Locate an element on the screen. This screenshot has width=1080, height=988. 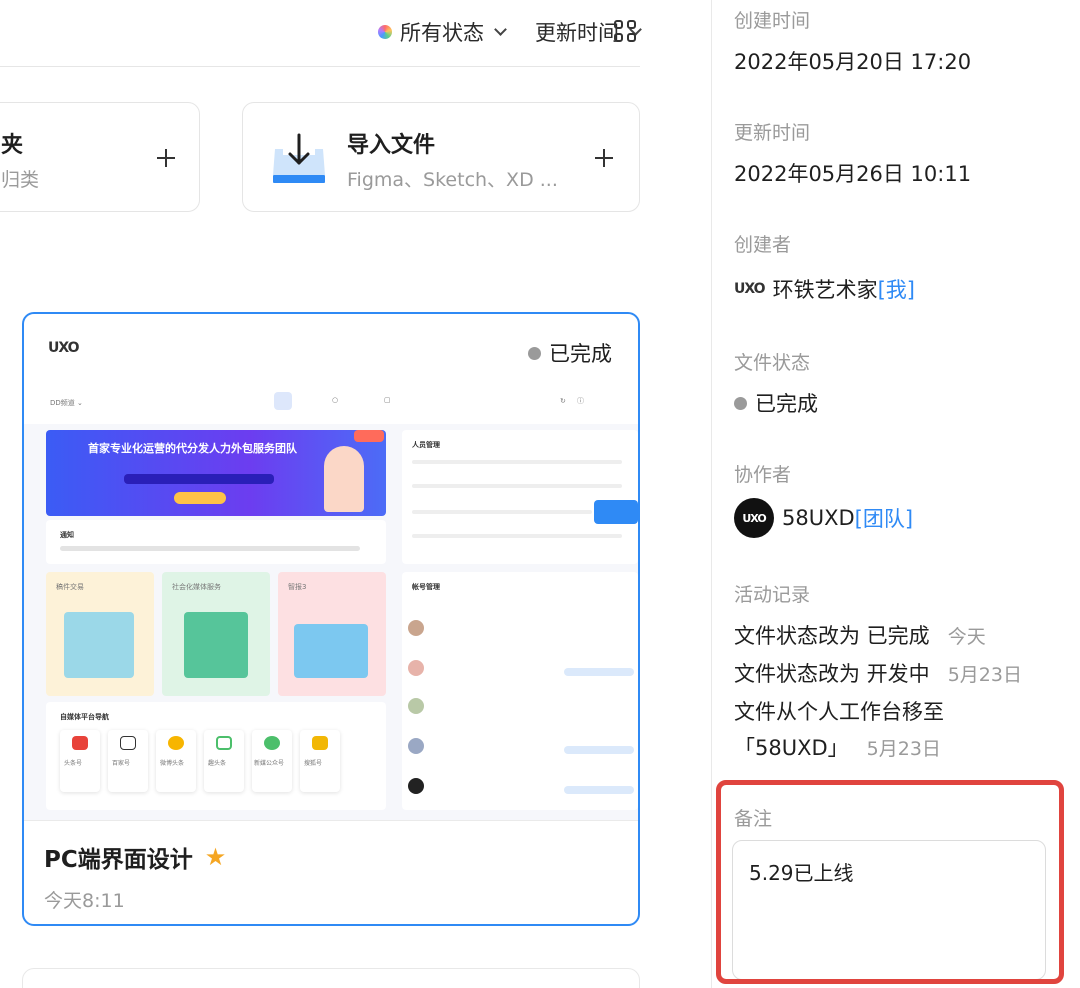
chevron-down-icon is located at coordinates (500, 29).